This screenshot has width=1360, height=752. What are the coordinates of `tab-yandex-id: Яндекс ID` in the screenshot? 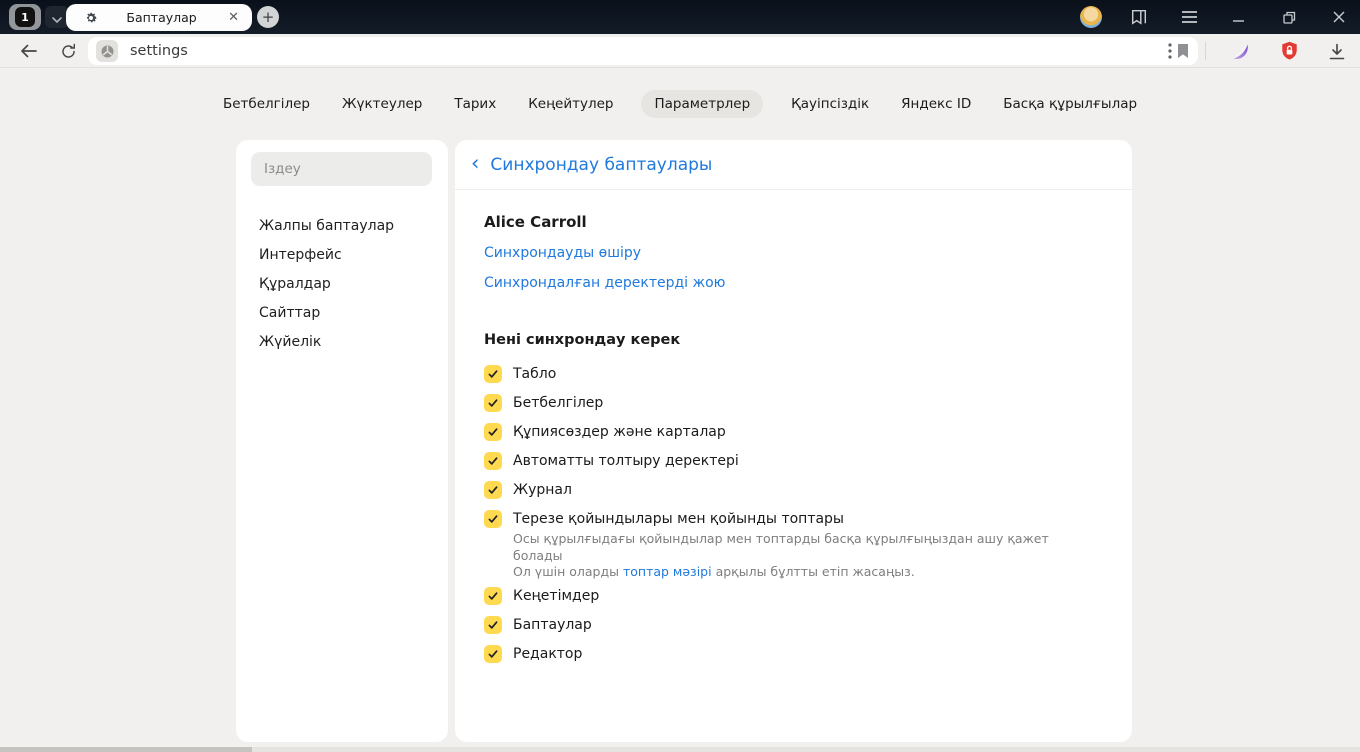 It's located at (936, 104).